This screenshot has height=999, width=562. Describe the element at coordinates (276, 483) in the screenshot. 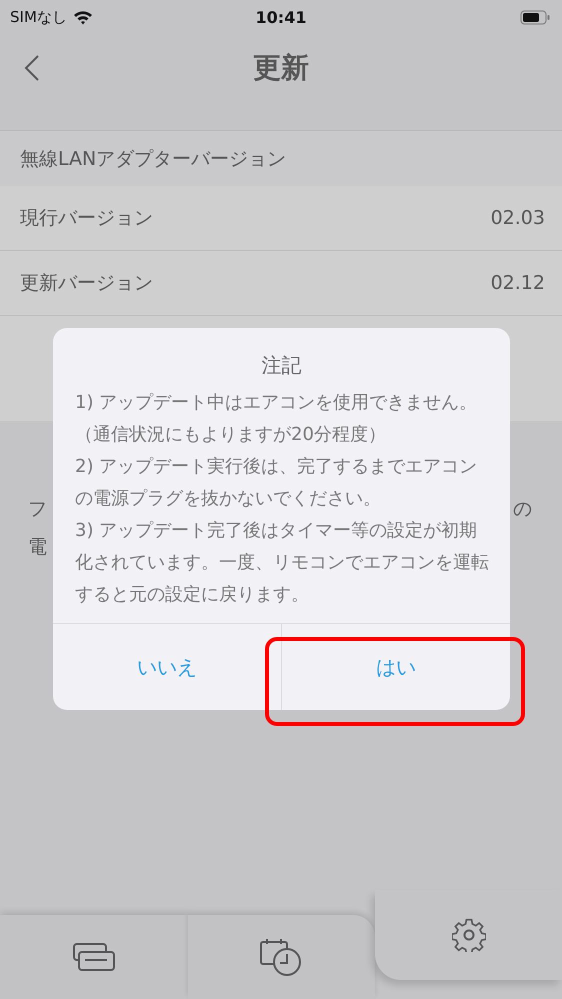

I see `dialog-message: 2) アップデート実行後は、完了するまでエアコンの電源プラグを抜かないでください。` at that location.